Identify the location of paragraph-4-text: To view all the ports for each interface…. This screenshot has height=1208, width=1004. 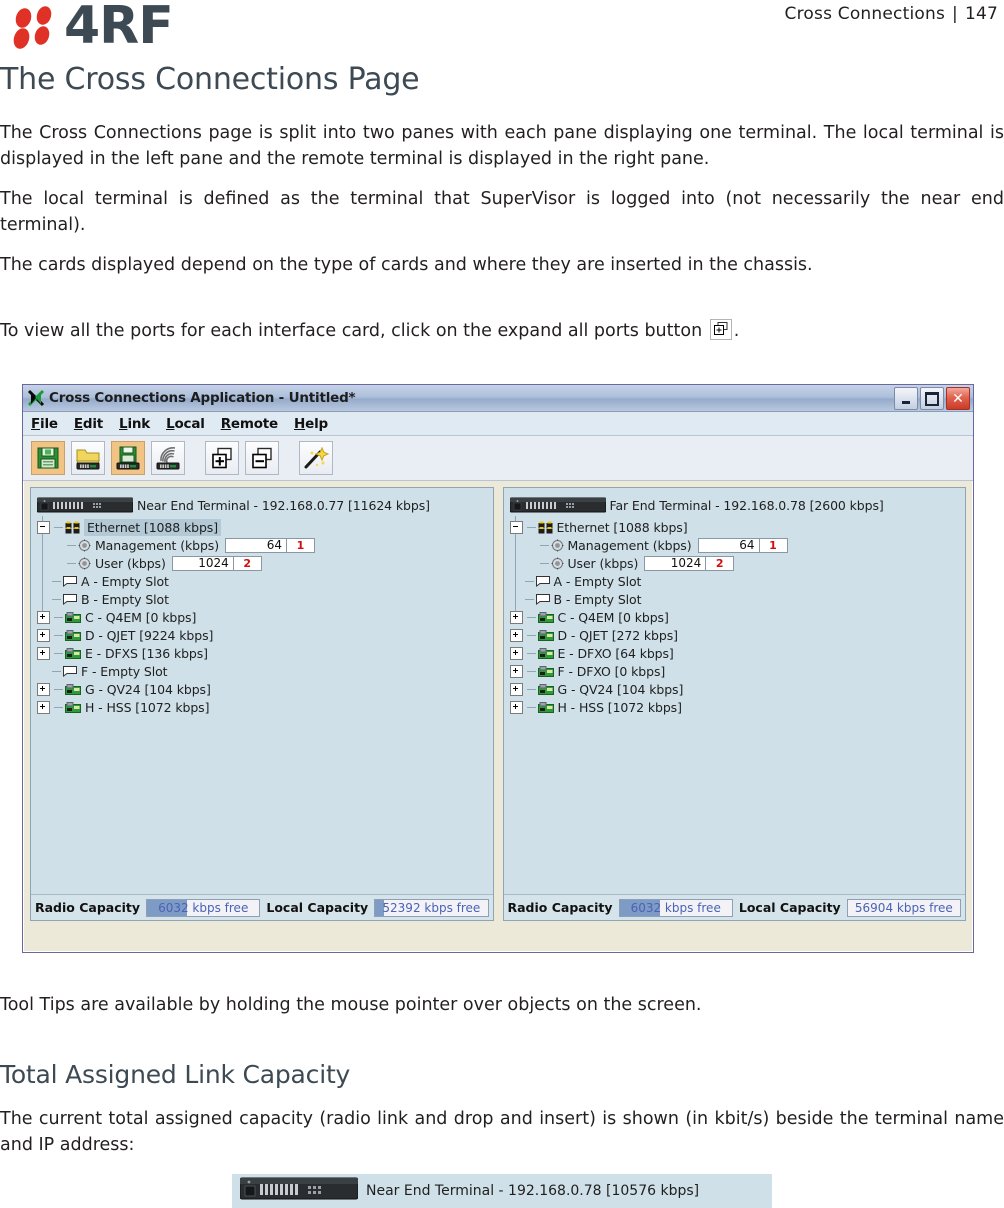
(351, 331).